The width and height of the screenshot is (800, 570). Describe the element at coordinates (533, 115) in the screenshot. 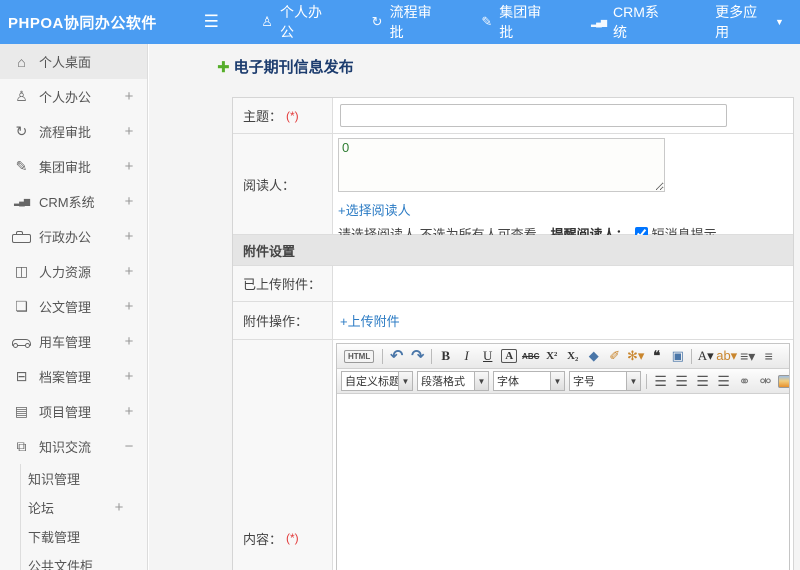

I see `subject-input` at that location.